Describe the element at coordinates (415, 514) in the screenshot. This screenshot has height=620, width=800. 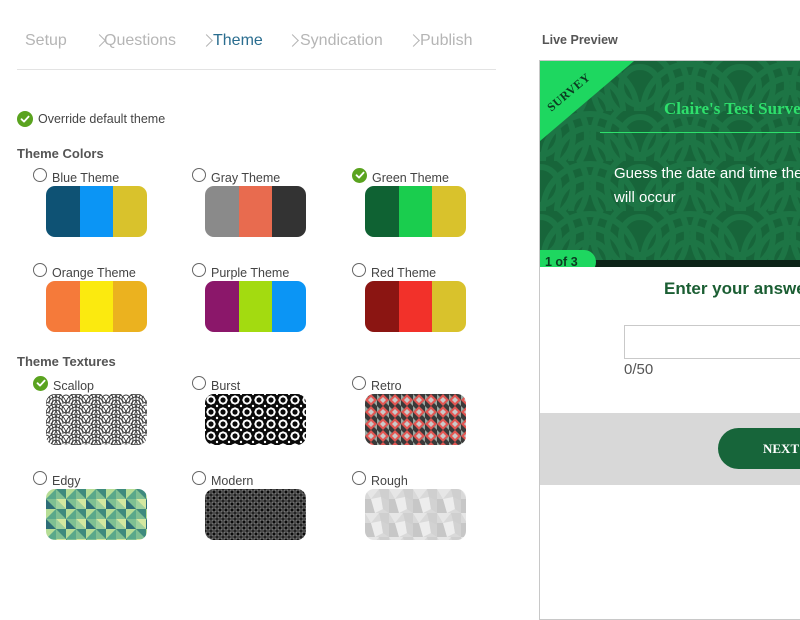
I see `rough-texture-swatch` at that location.